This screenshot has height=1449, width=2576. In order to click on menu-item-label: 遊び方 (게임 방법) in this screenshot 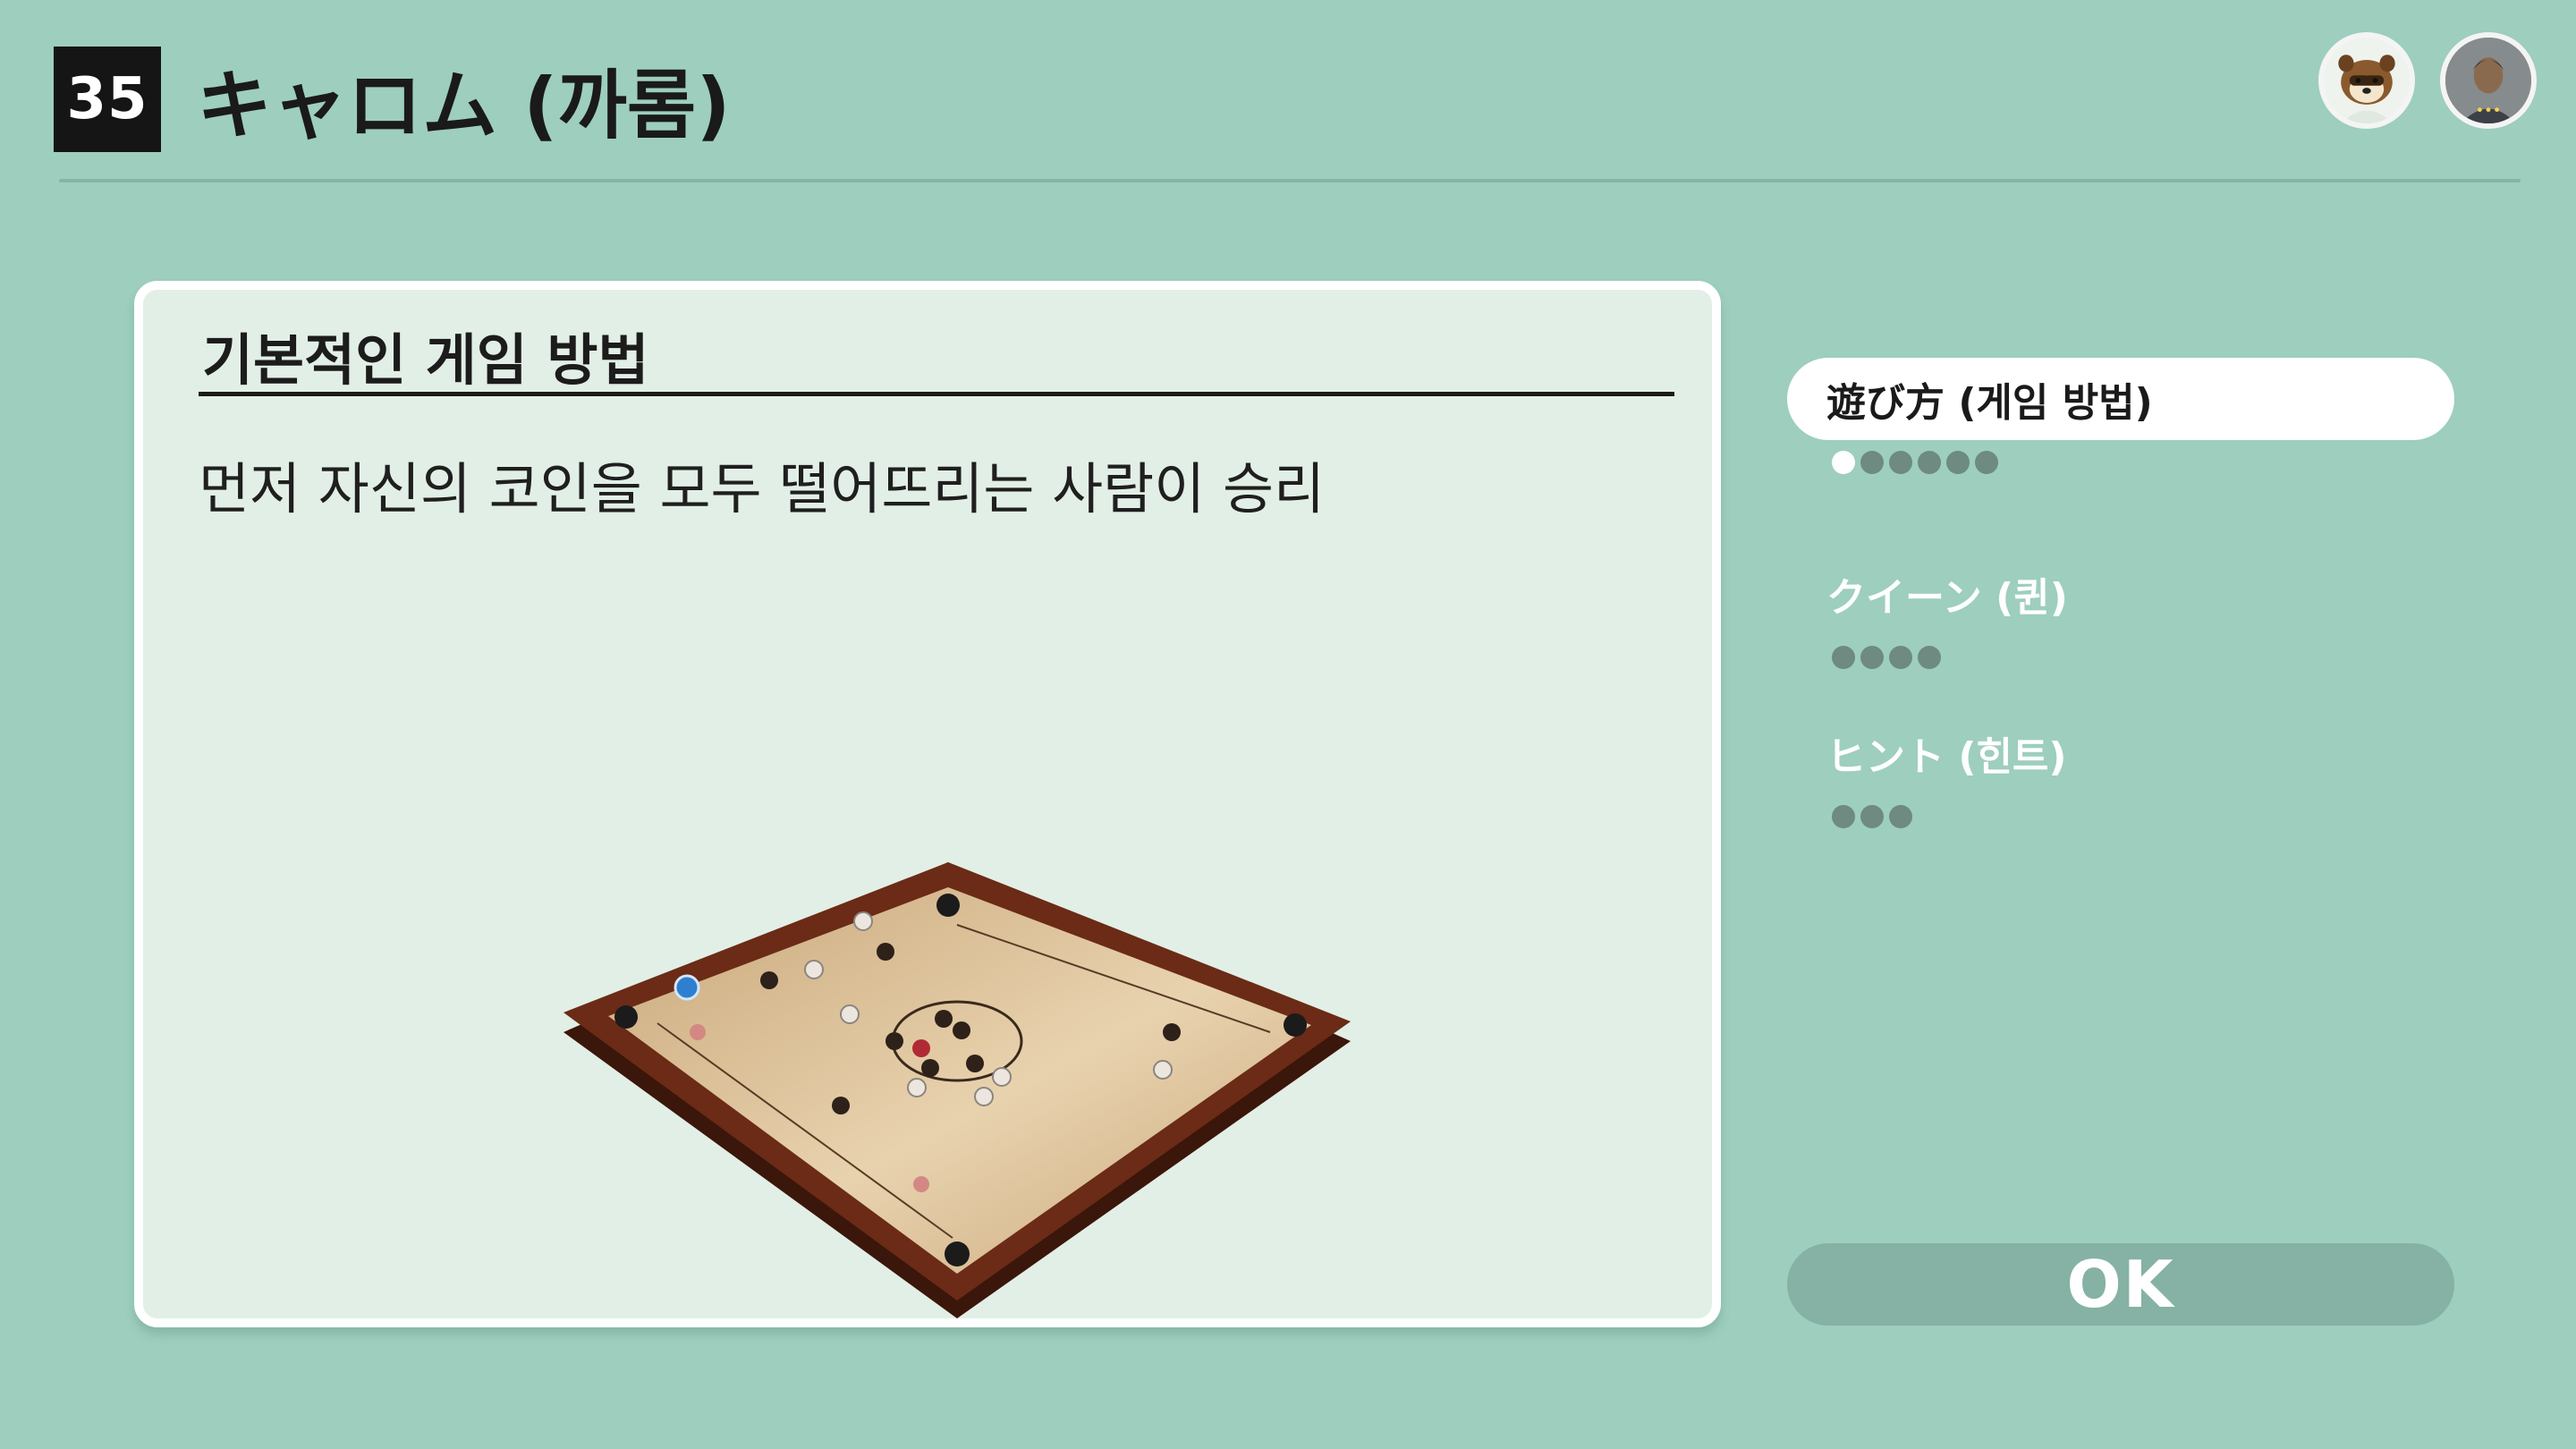, I will do `click(2120, 399)`.